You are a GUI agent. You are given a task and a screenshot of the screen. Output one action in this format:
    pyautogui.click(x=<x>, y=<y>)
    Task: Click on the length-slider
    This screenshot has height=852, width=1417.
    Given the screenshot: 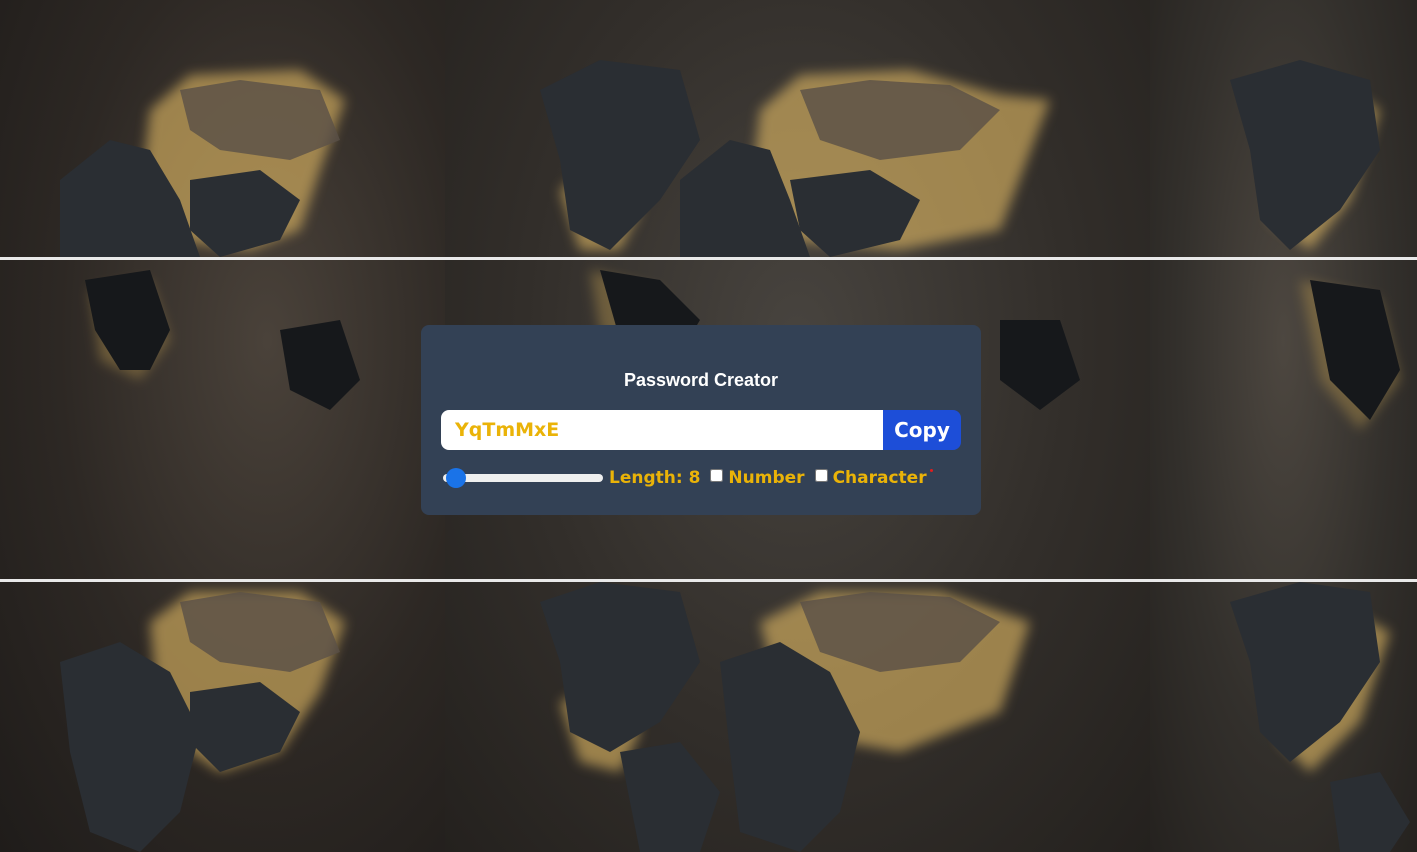 What is the action you would take?
    pyautogui.click(x=523, y=478)
    